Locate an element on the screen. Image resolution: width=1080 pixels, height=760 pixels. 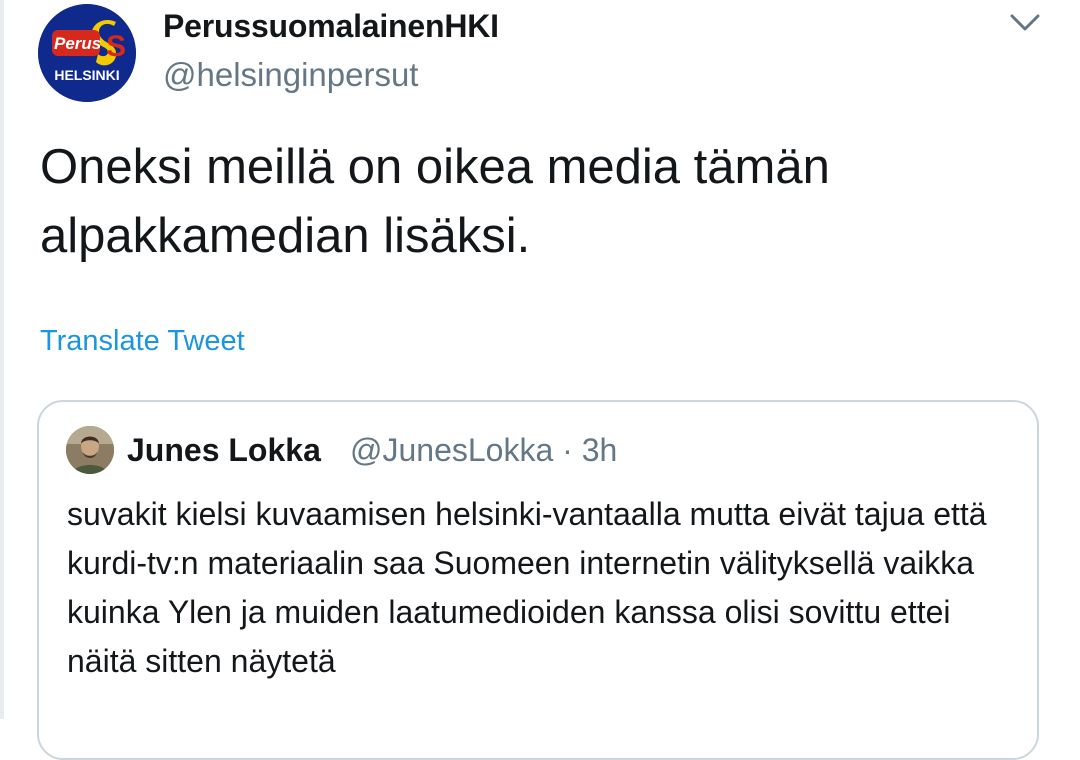
translate-tweet-link: Translate Tweet is located at coordinates (142, 341).